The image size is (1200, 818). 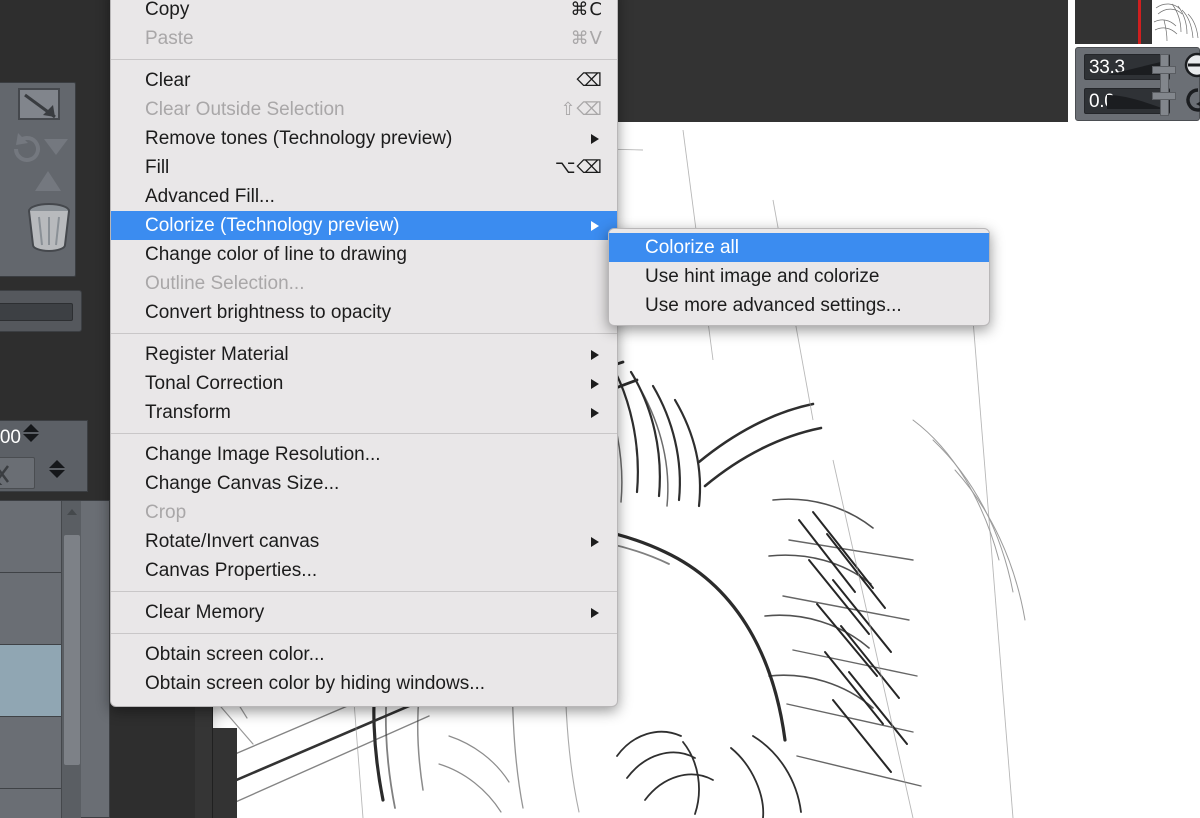 I want to click on menu-item-tonal-correction: Tonal Correction, so click(x=364, y=383).